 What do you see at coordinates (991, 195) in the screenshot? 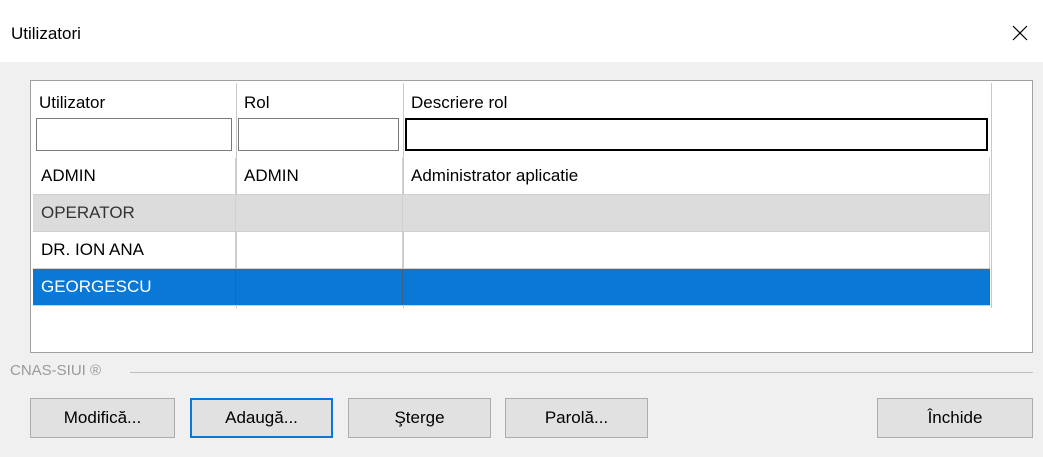
I see `column-divider` at bounding box center [991, 195].